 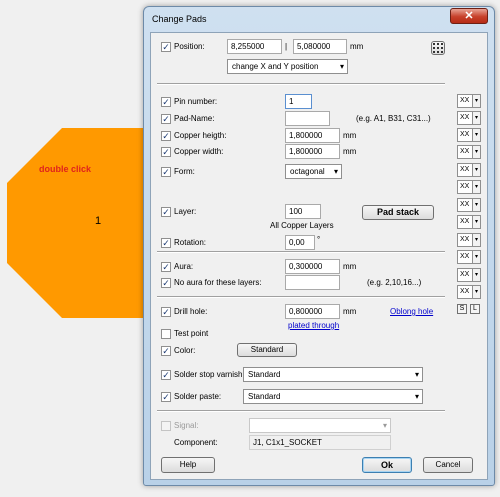 What do you see at coordinates (166, 397) in the screenshot?
I see `solder-paste-checkbox: ✓` at bounding box center [166, 397].